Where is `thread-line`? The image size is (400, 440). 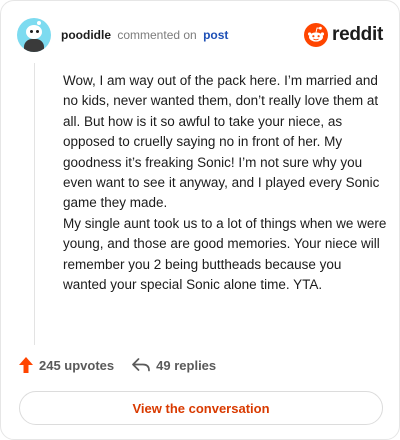 thread-line is located at coordinates (34, 204).